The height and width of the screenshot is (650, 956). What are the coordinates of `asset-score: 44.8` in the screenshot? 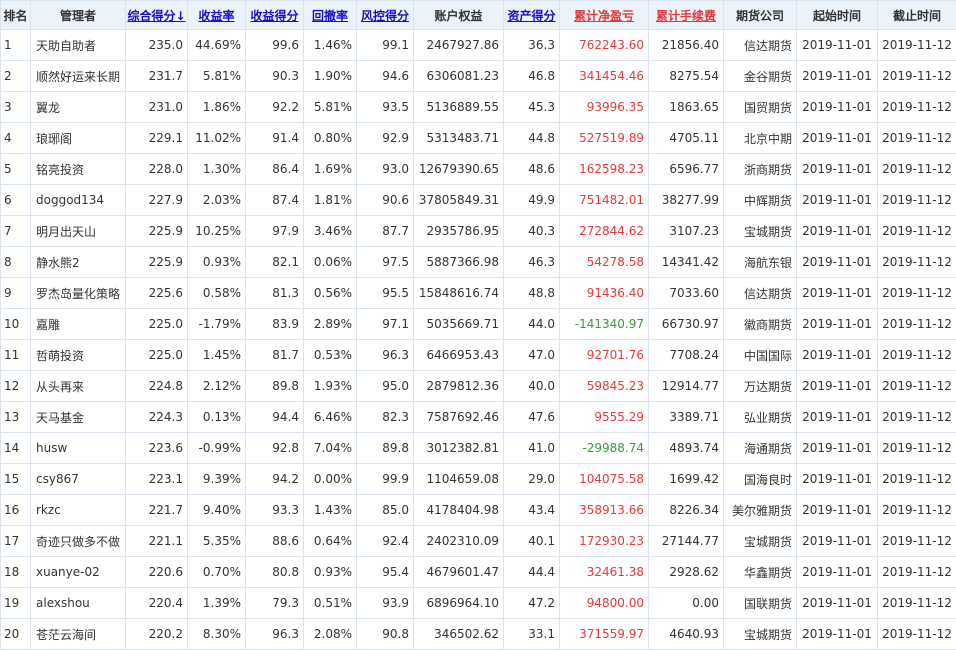 It's located at (531, 138).